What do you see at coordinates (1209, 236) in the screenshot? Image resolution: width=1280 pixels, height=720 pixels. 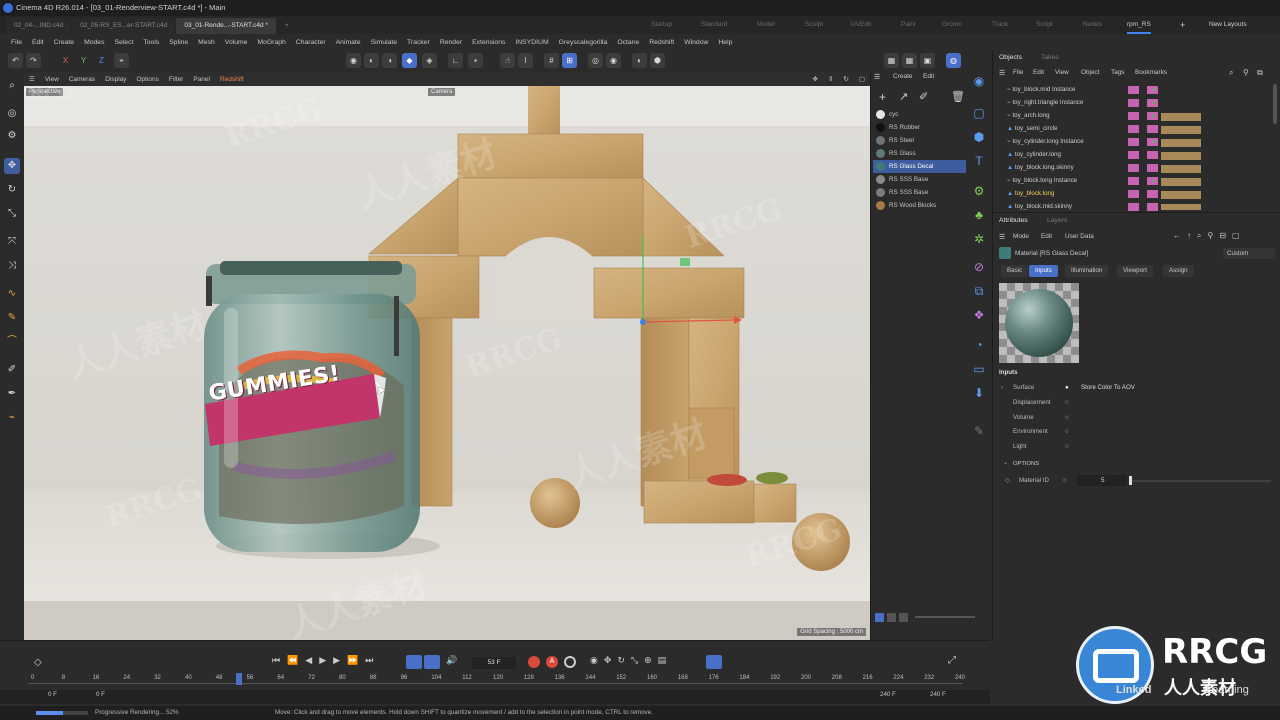 I see `attributes-nav-icons: ←↑⌕⚲⊟▢` at bounding box center [1209, 236].